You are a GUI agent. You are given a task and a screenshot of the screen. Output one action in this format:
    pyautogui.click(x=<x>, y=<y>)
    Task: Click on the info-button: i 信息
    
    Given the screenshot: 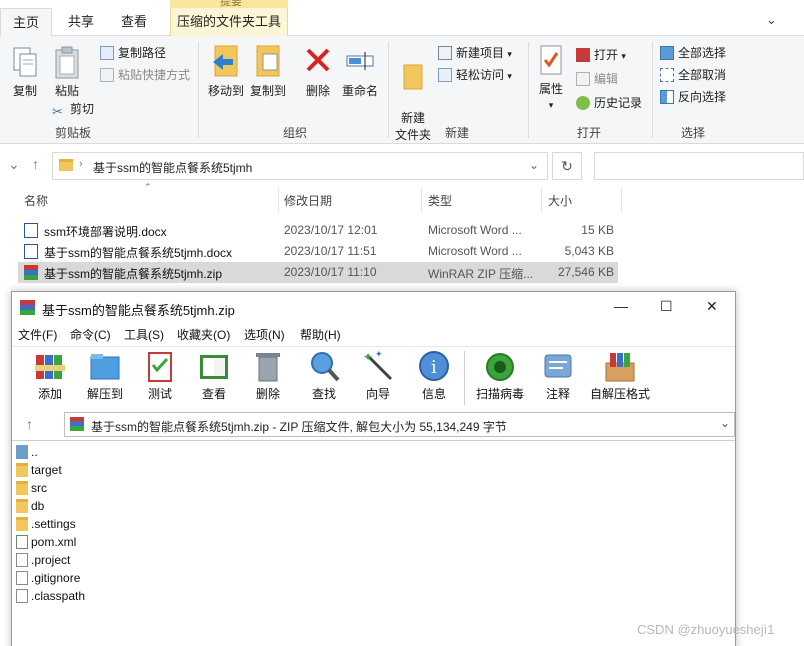 What is the action you would take?
    pyautogui.click(x=434, y=375)
    